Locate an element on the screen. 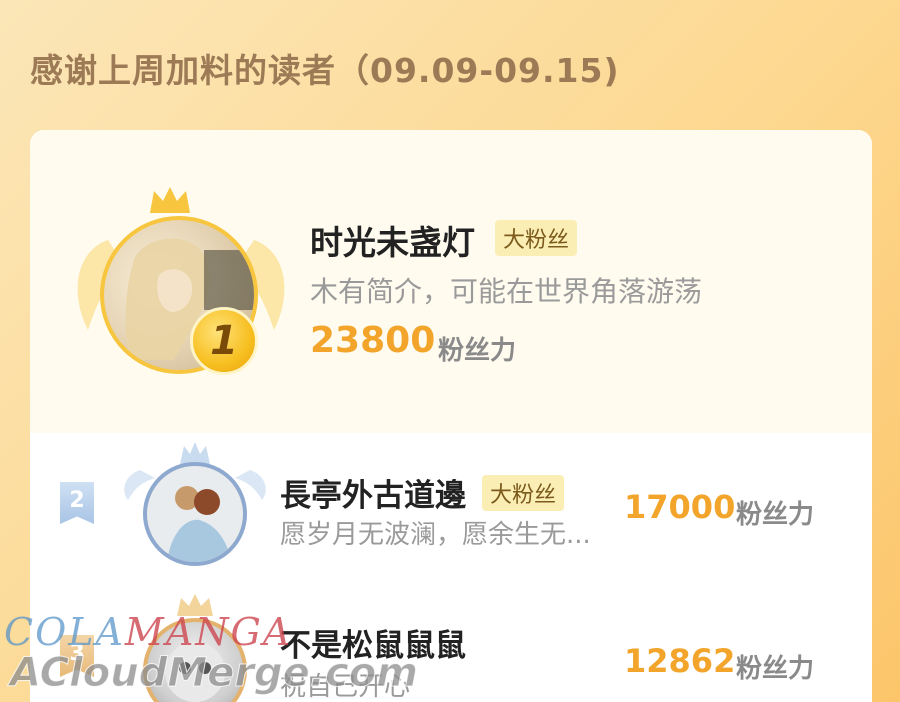 The image size is (900, 702). rank-flag: 2 is located at coordinates (77, 503).